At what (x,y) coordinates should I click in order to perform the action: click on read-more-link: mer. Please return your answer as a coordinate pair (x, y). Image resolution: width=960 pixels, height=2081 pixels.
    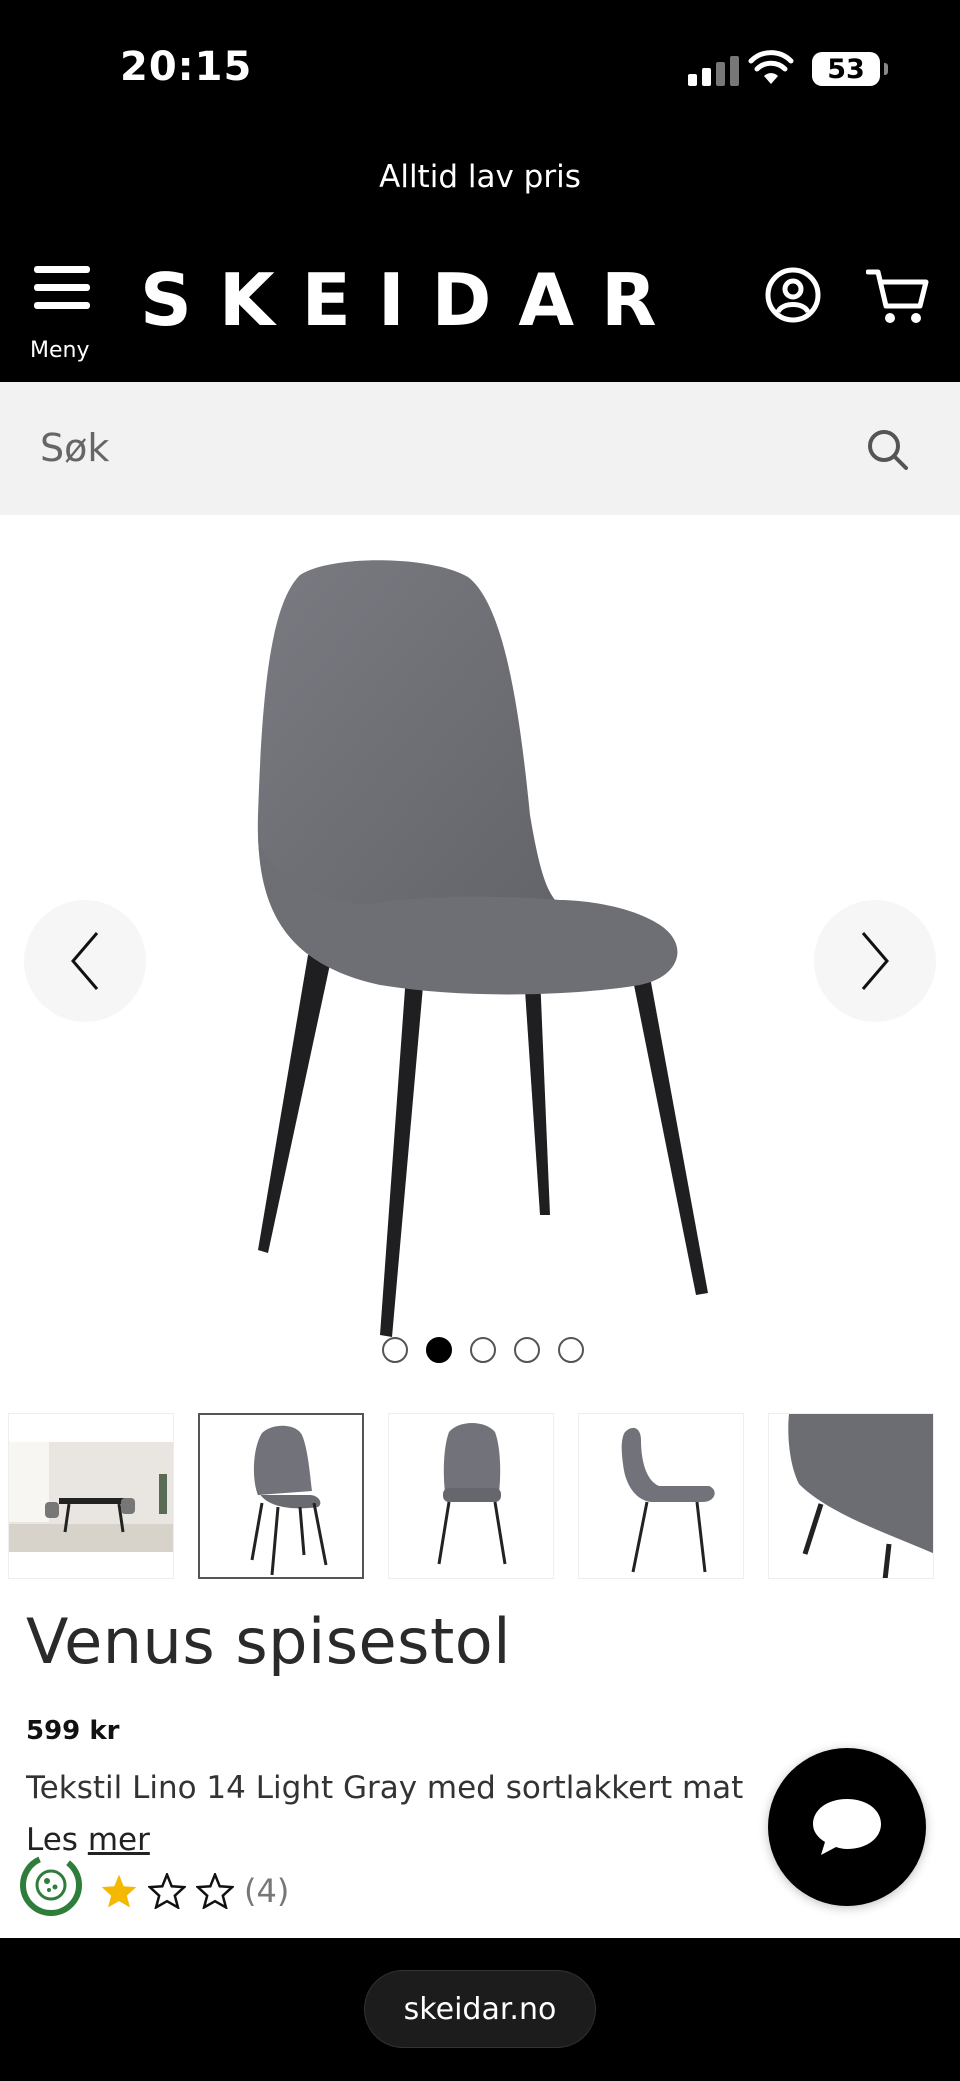
    Looking at the image, I should click on (119, 1840).